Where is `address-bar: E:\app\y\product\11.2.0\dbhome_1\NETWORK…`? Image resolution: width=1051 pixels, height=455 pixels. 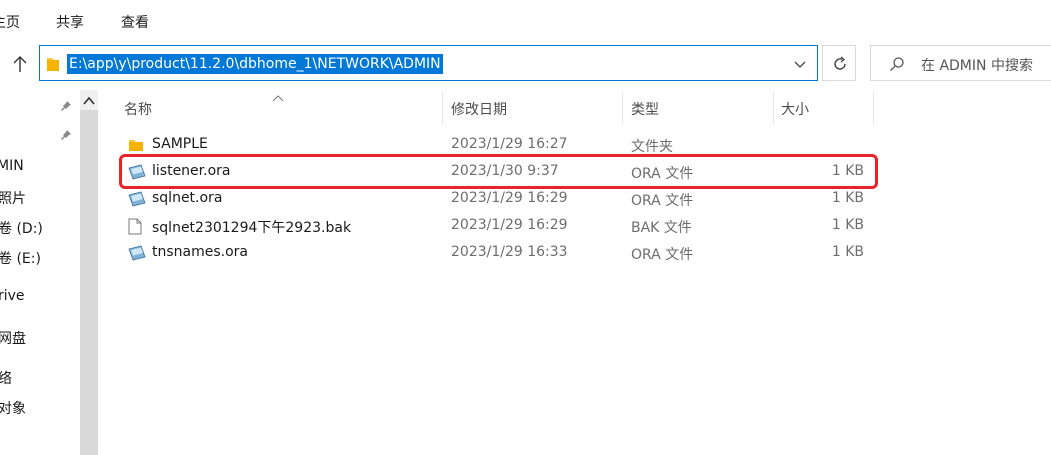 address-bar: E:\app\y\product\11.2.0\dbhome_1\NETWORK… is located at coordinates (428, 63).